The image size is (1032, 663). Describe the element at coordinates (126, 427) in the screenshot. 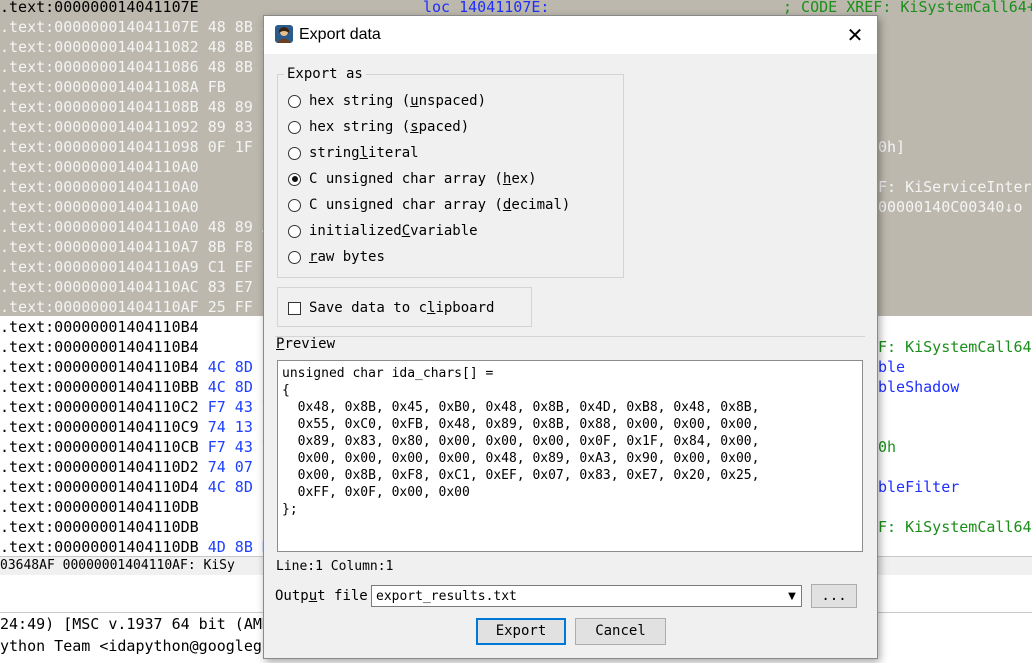

I see `disasm-line: .text:00000001404110C9 74 13` at that location.